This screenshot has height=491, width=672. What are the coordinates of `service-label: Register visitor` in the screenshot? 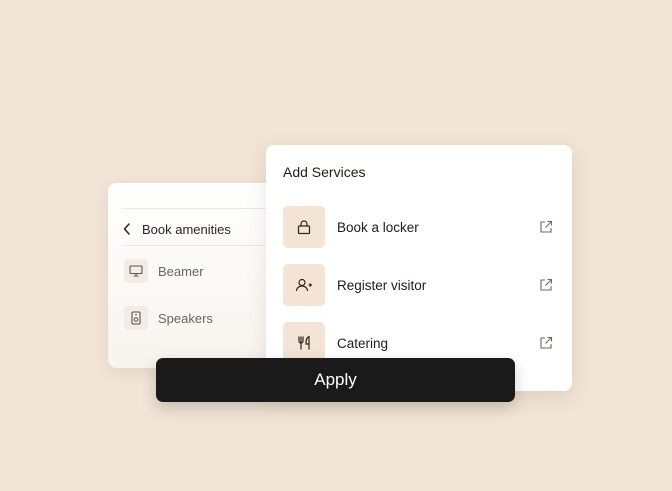 It's located at (382, 285).